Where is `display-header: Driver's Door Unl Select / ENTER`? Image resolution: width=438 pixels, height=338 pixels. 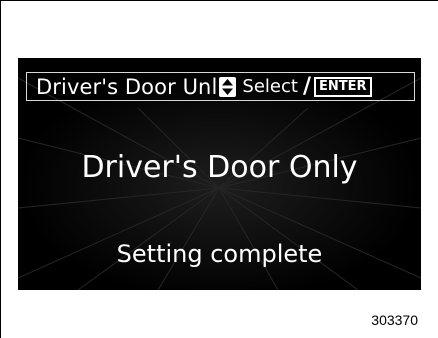 display-header: Driver's Door Unl Select / ENTER is located at coordinates (220, 86).